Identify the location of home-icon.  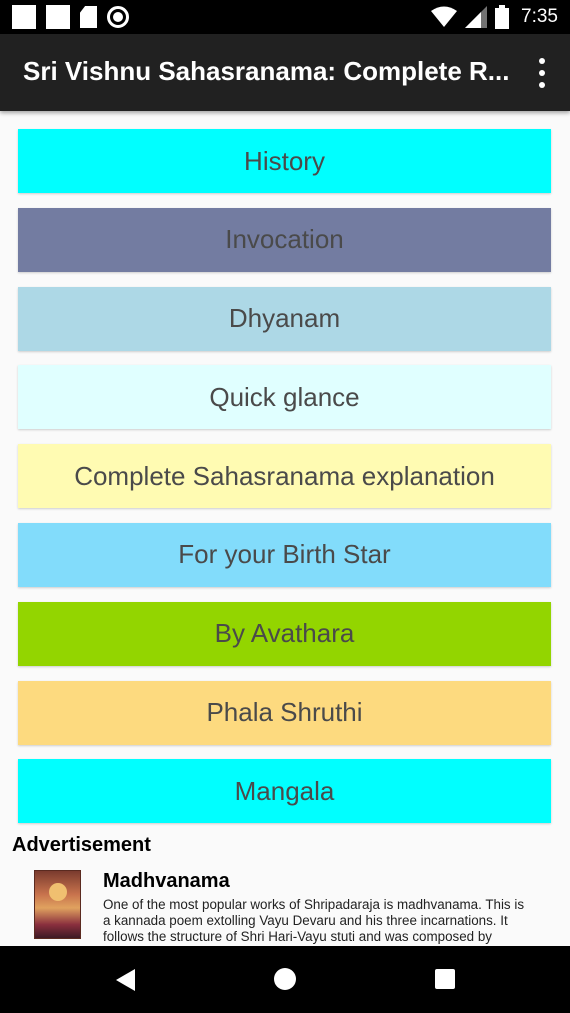
(285, 979).